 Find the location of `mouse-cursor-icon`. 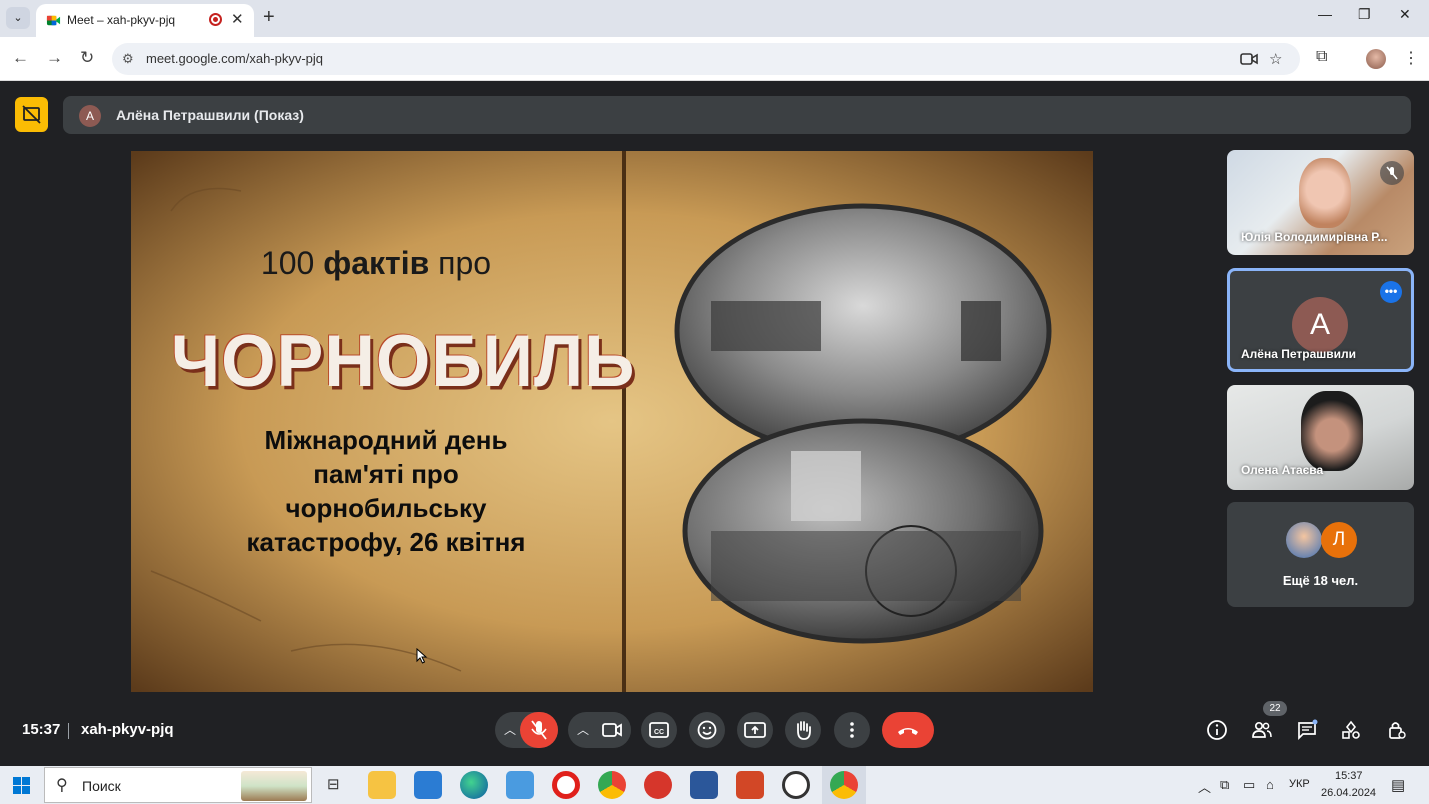

mouse-cursor-icon is located at coordinates (422, 656).